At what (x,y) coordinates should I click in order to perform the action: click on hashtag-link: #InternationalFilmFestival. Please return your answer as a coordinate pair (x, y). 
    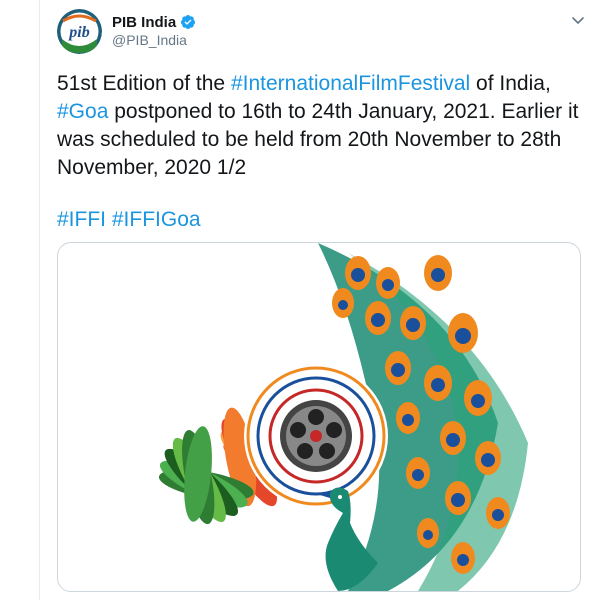
    Looking at the image, I should click on (350, 83).